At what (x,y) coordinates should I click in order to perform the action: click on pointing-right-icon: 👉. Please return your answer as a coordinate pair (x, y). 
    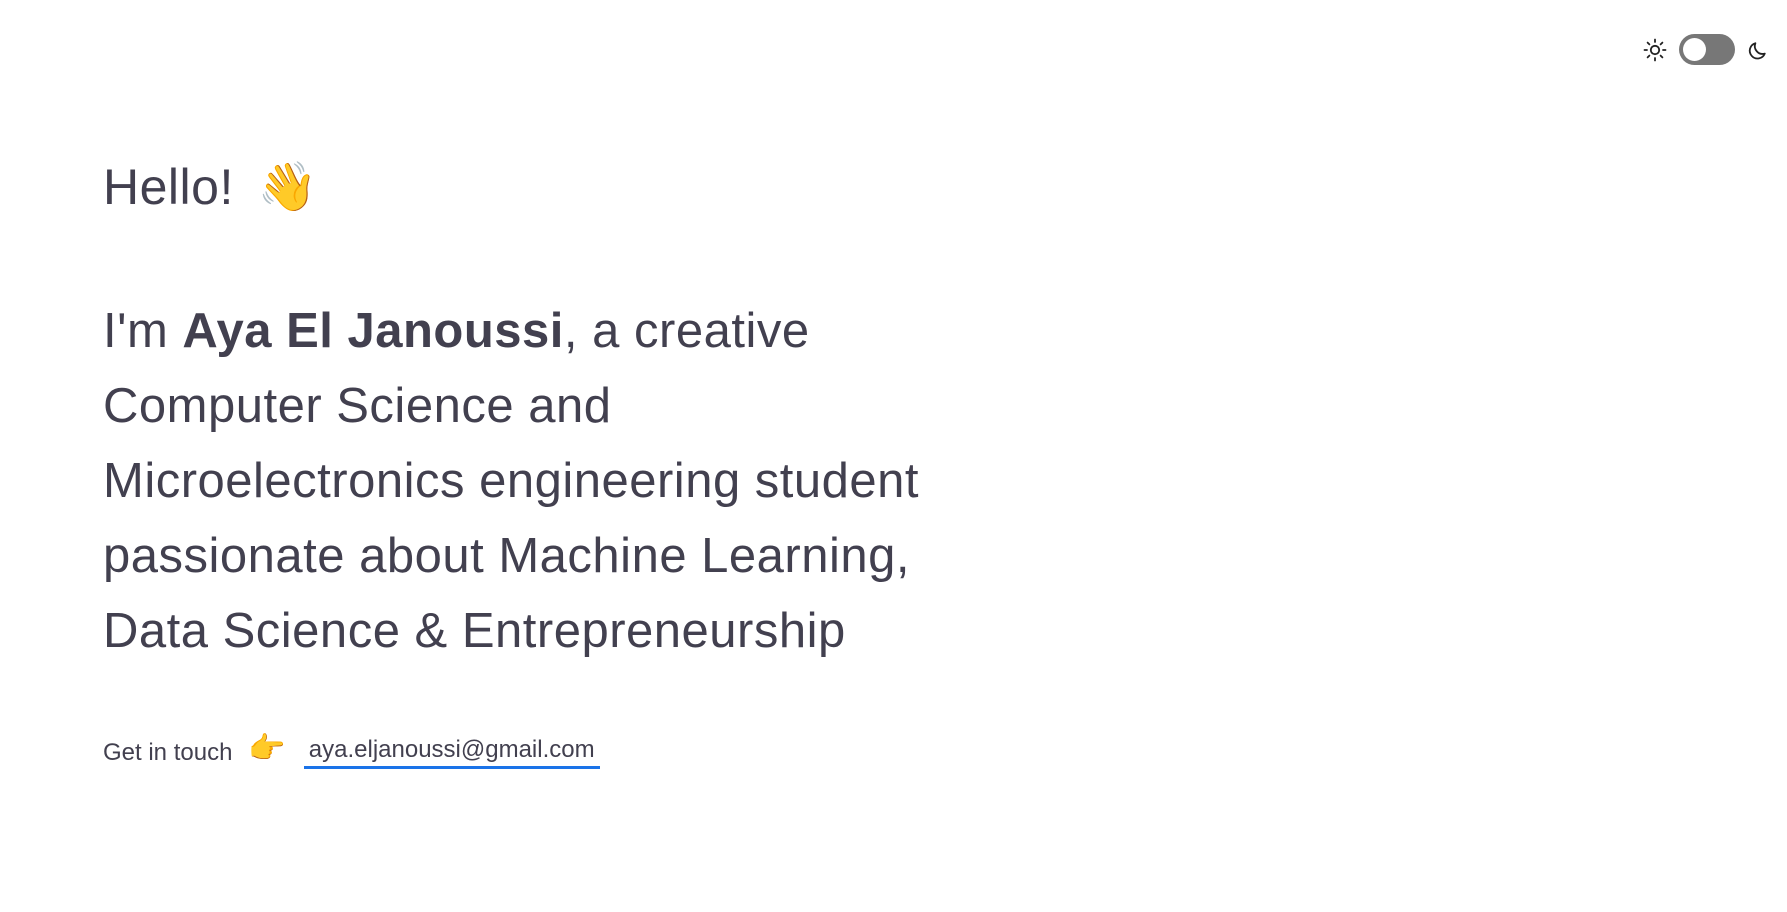
    Looking at the image, I should click on (267, 748).